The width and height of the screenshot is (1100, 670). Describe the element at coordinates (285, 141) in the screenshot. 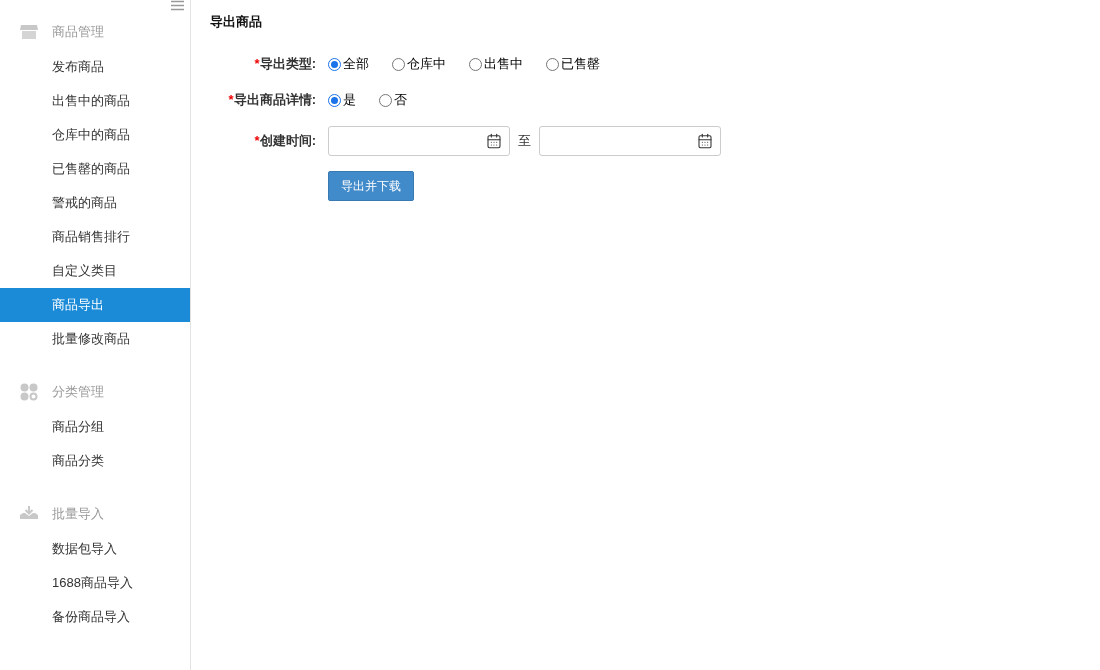

I see `field-label: *创建时间:` at that location.